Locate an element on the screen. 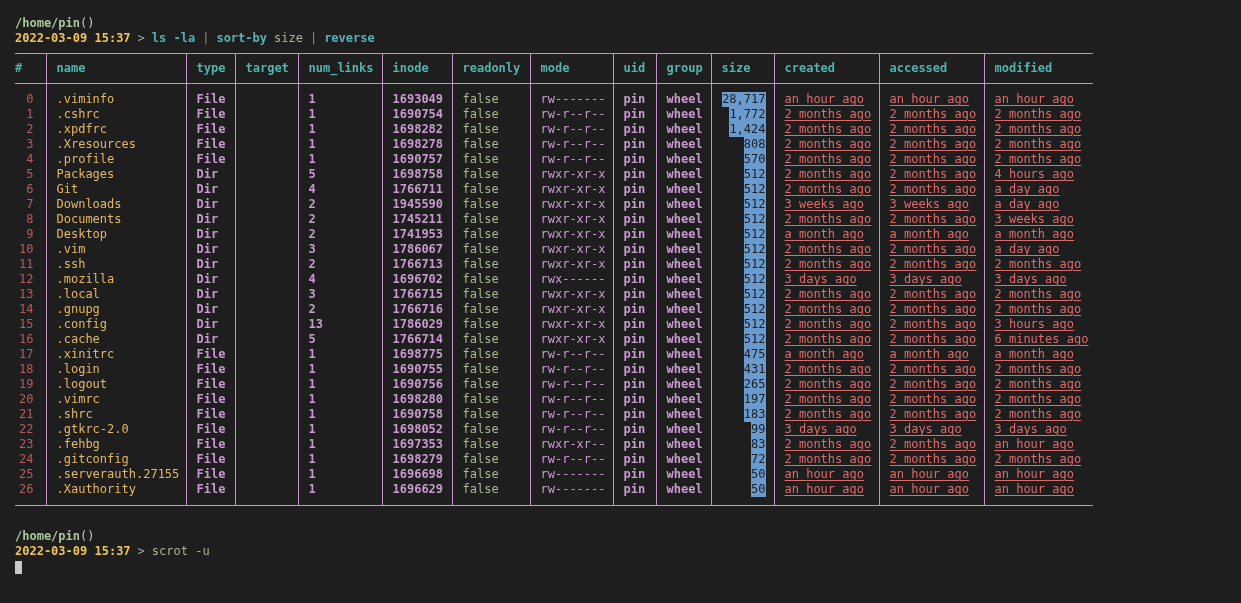 This screenshot has height=603, width=1241. directory-path: /home/pin() is located at coordinates (55, 536).